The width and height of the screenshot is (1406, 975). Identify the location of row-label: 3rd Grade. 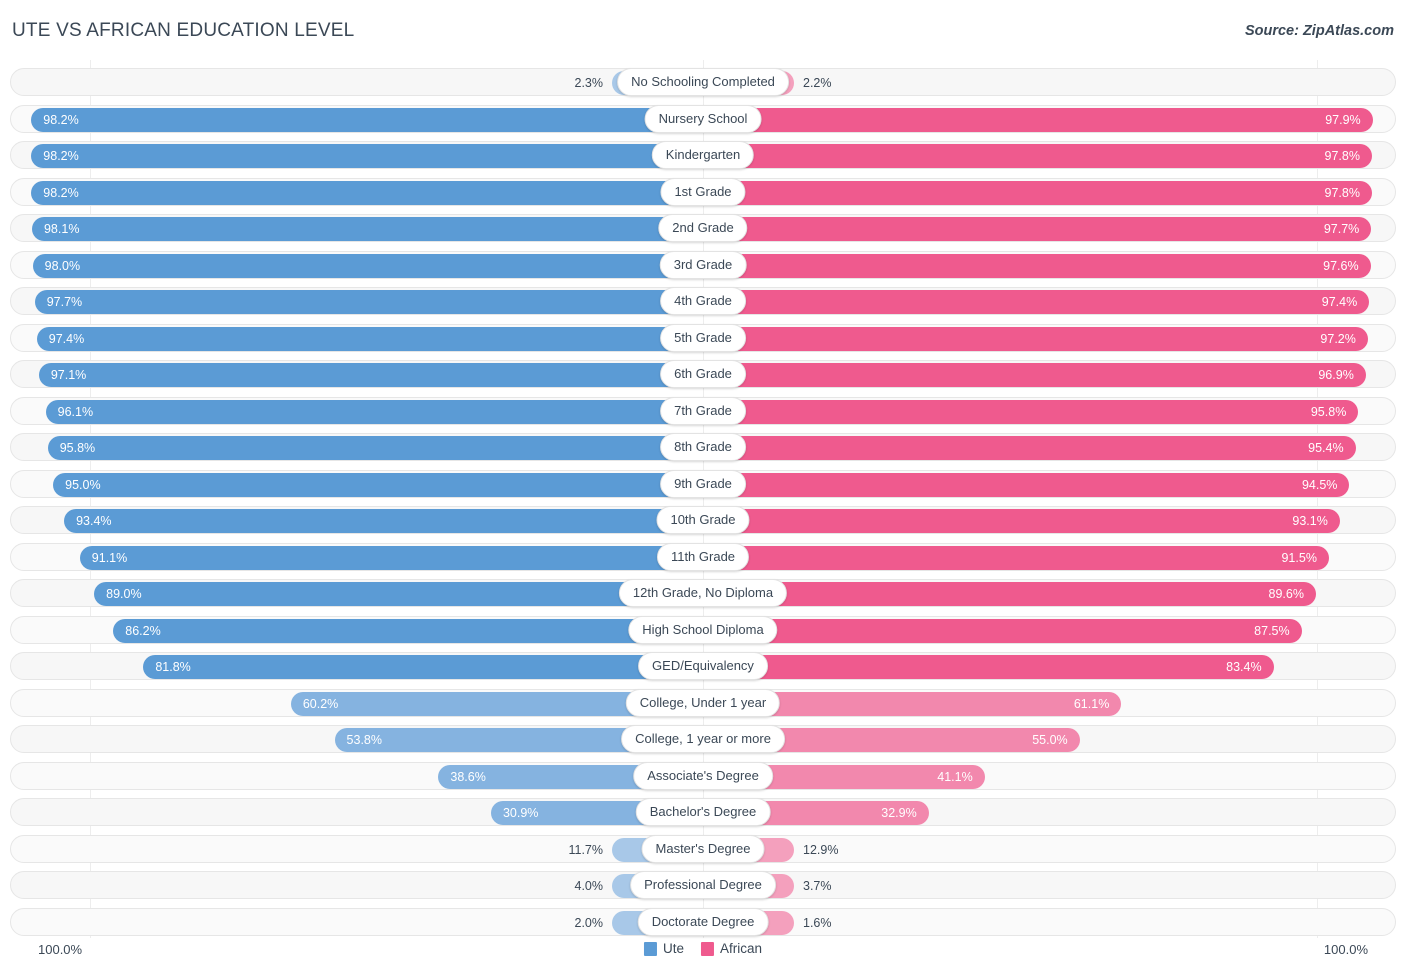
(703, 264).